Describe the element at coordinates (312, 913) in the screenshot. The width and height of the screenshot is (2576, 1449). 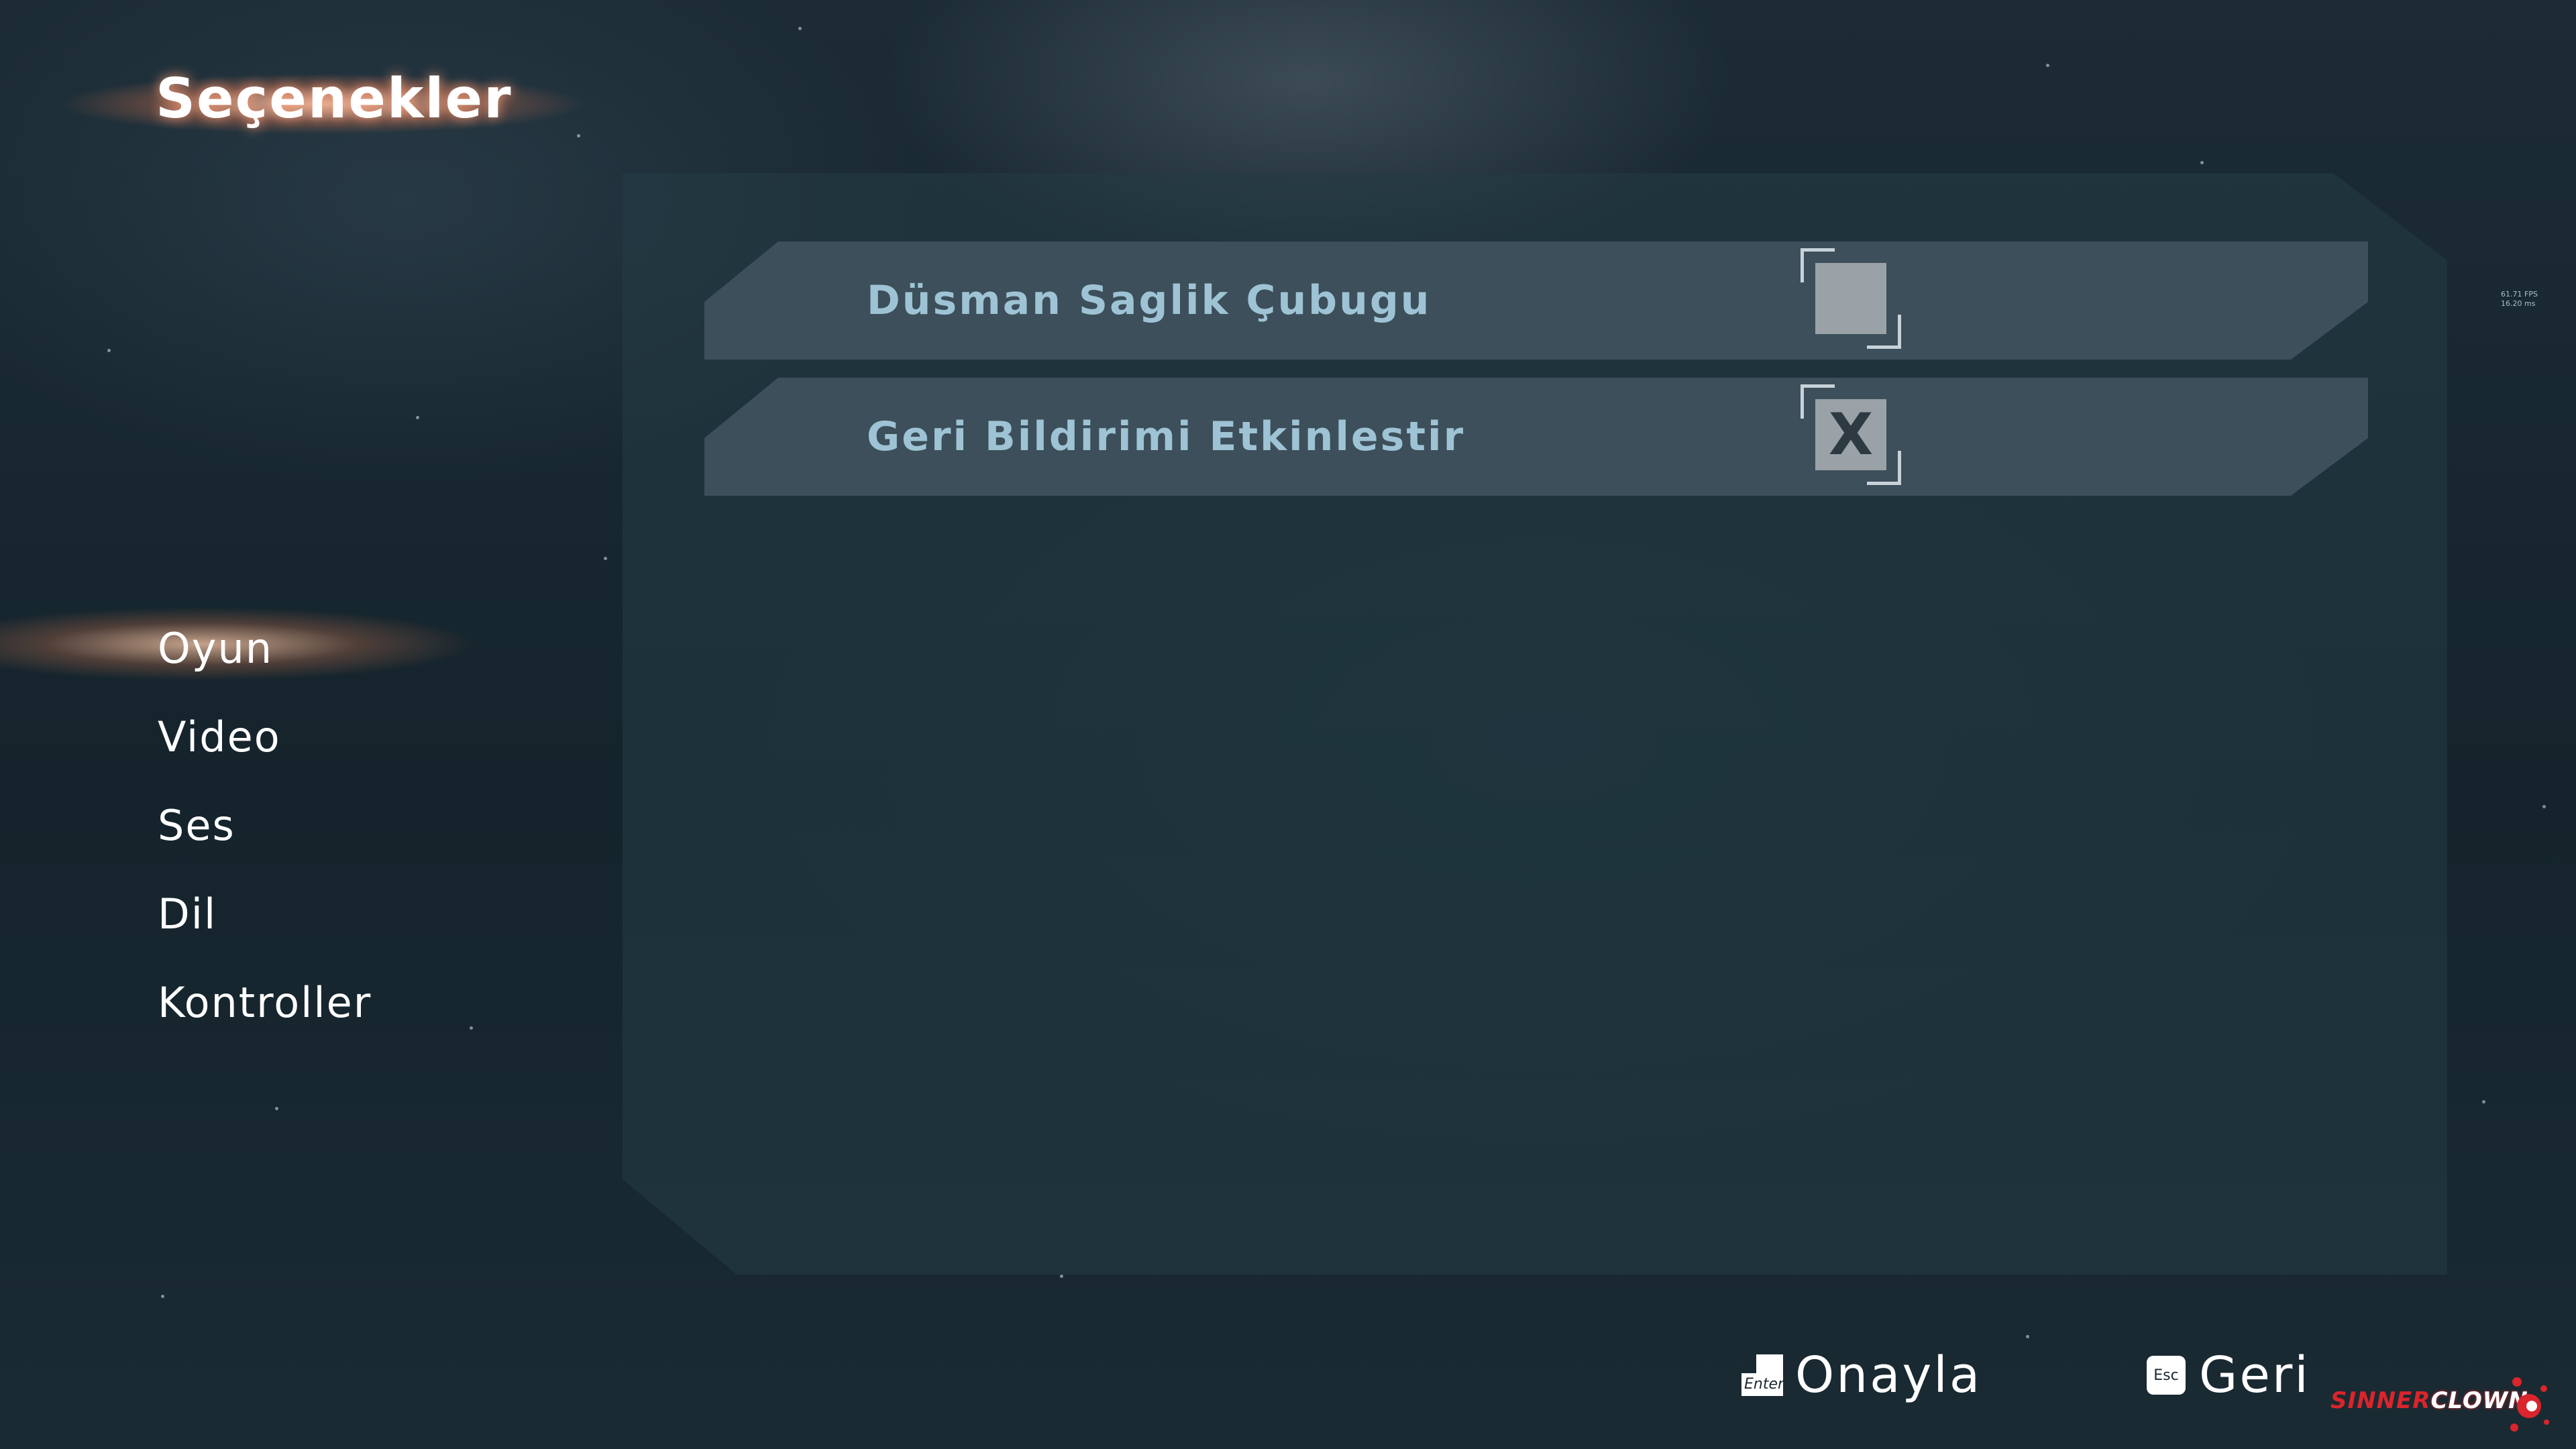
I see `sidebar-item-dil: Dil` at that location.